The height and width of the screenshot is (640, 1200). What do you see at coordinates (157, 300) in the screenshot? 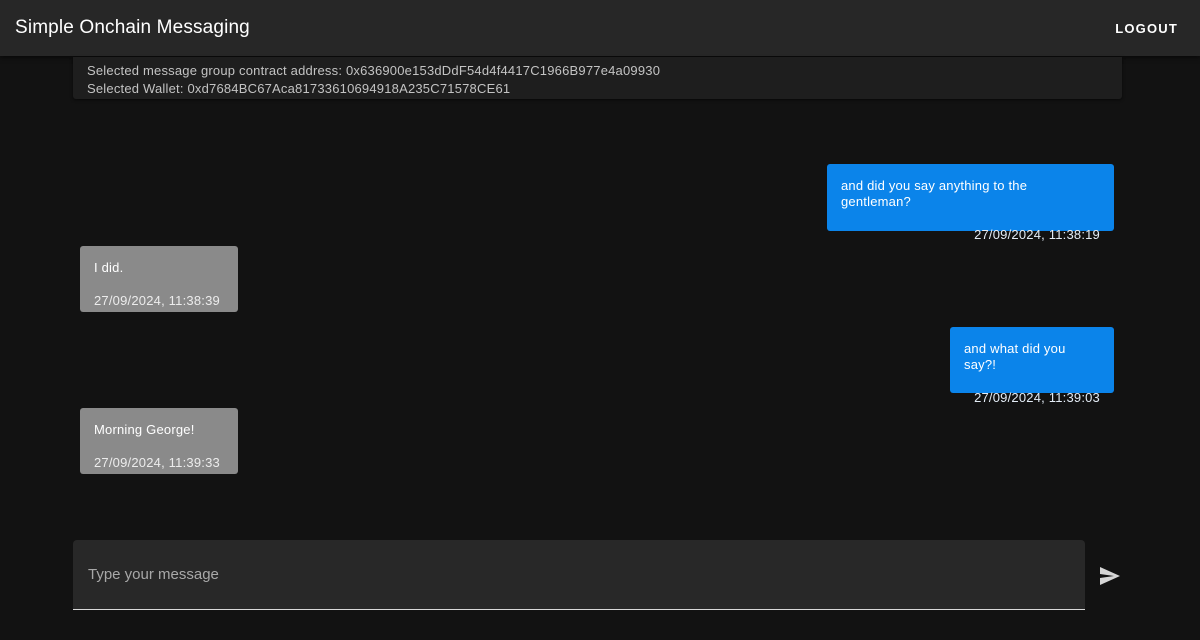
I see `message-timestamp: 27/09/2024, 11:38:39` at bounding box center [157, 300].